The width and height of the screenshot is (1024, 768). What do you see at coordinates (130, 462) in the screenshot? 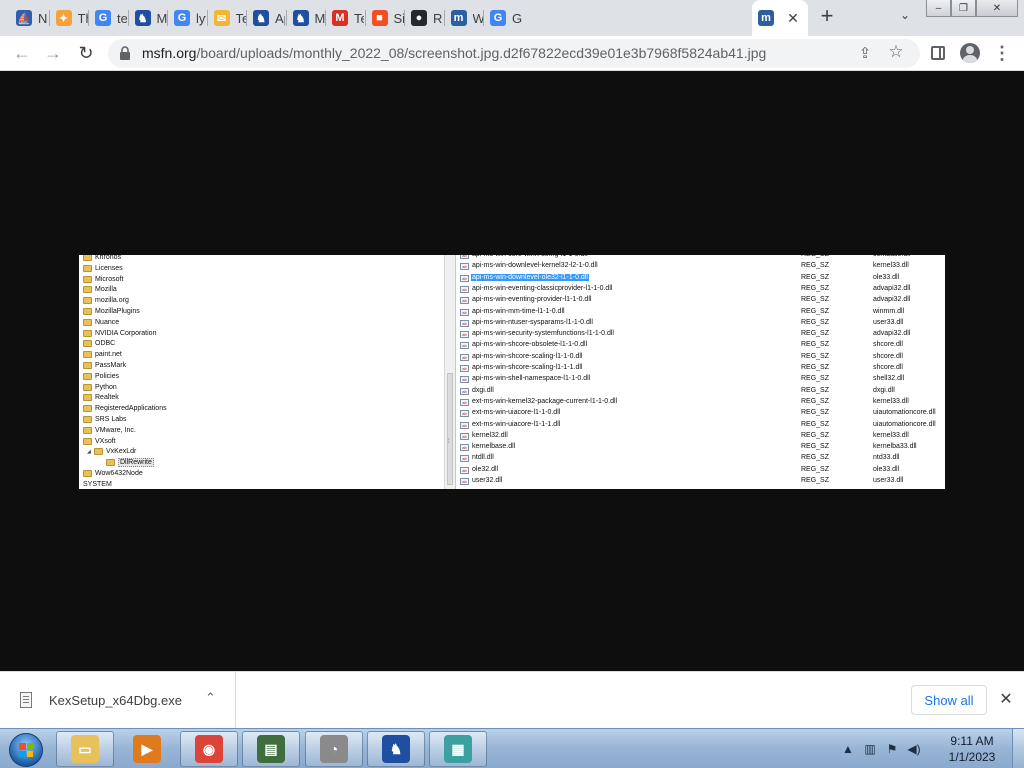
I see `tree-item: DllRewrite` at bounding box center [130, 462].